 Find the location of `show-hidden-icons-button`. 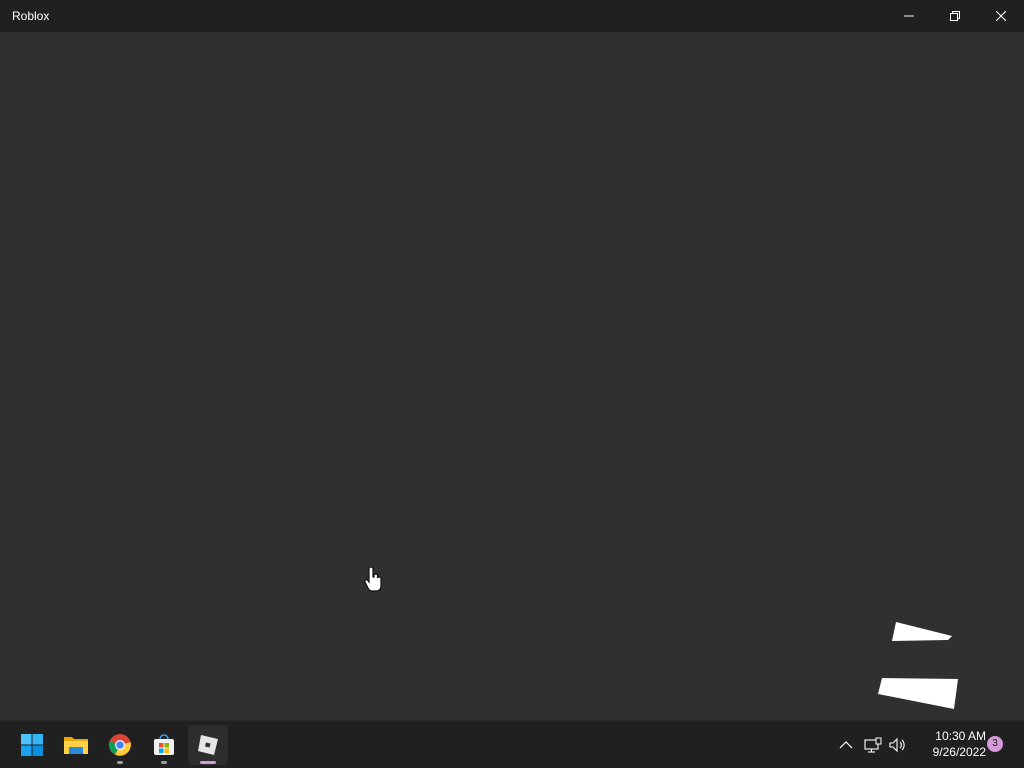

show-hidden-icons-button is located at coordinates (846, 745).